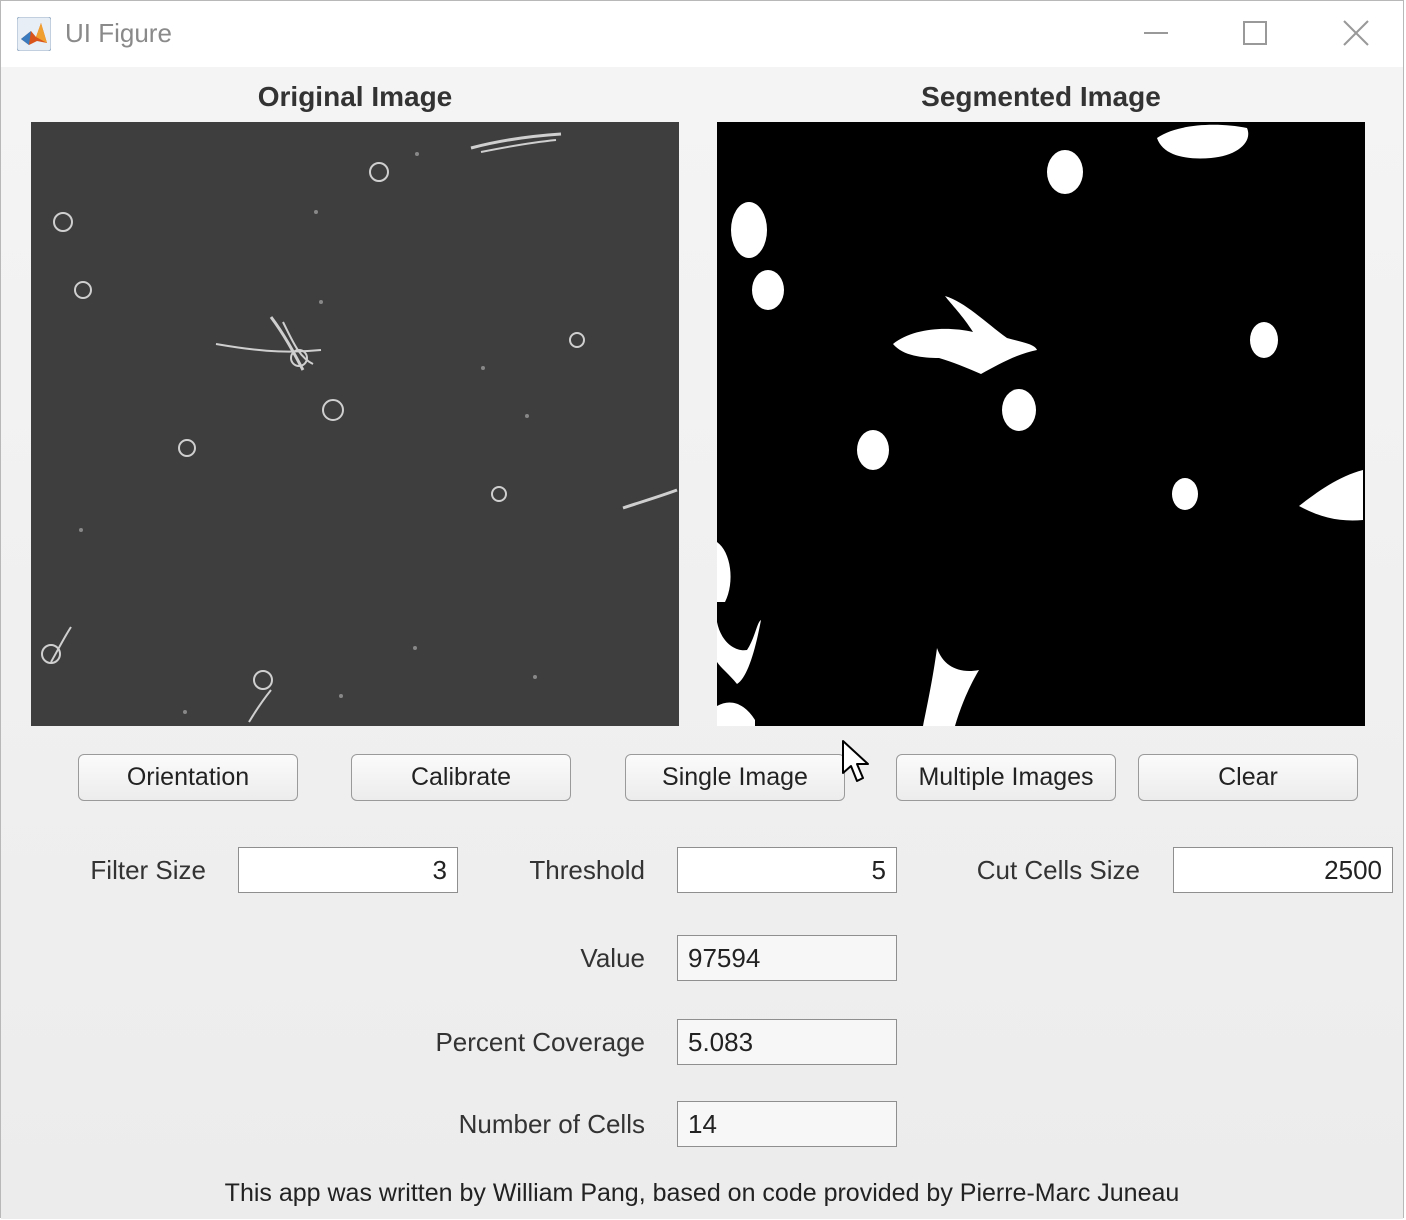  Describe the element at coordinates (1006, 777) in the screenshot. I see `multiple-images-button: Multiple Images` at that location.